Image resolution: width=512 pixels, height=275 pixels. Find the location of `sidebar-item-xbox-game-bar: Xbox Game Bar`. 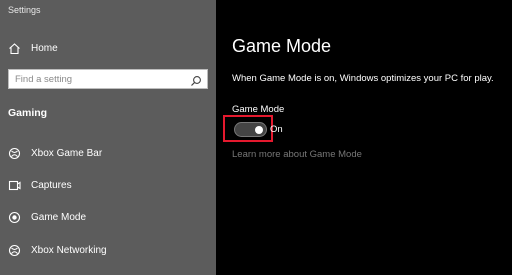

sidebar-item-xbox-game-bar: Xbox Game Bar is located at coordinates (108, 153).